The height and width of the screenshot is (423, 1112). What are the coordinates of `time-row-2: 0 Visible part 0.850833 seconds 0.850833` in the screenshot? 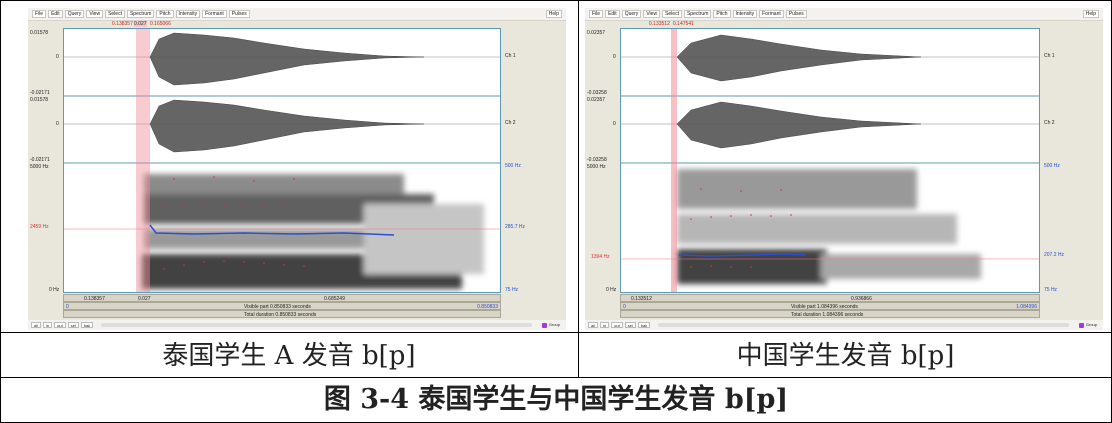 It's located at (282, 306).